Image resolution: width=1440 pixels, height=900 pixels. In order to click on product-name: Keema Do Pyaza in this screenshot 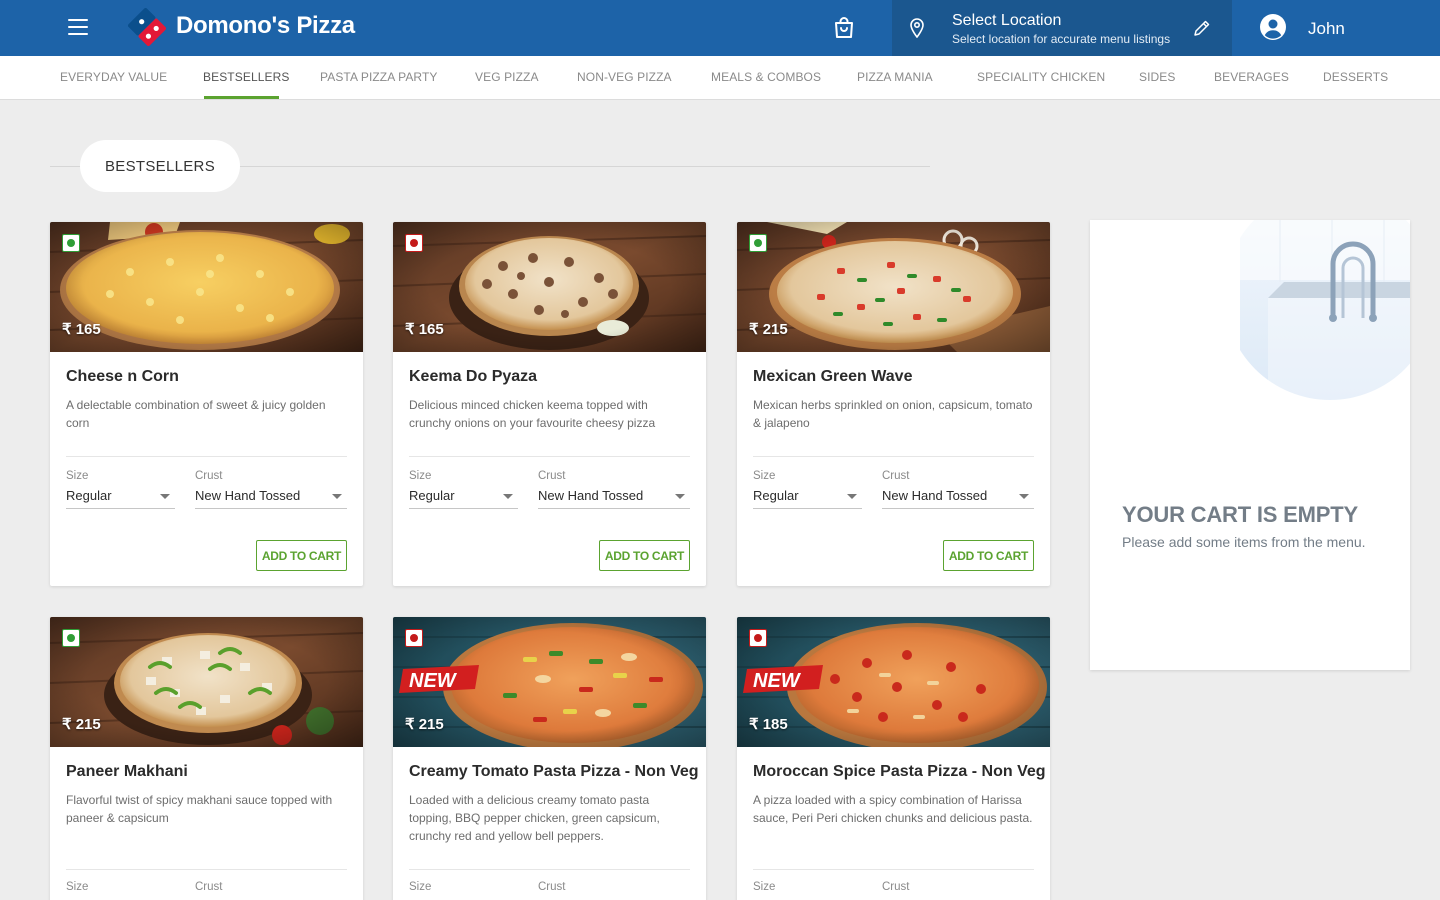, I will do `click(473, 376)`.